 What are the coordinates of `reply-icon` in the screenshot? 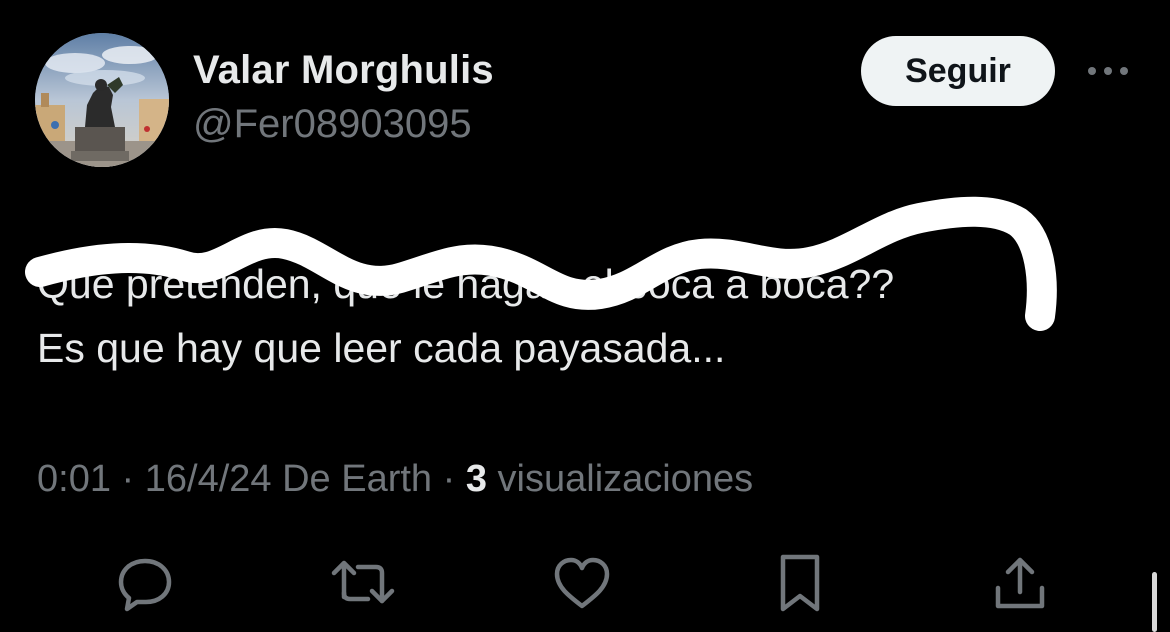 It's located at (145, 583).